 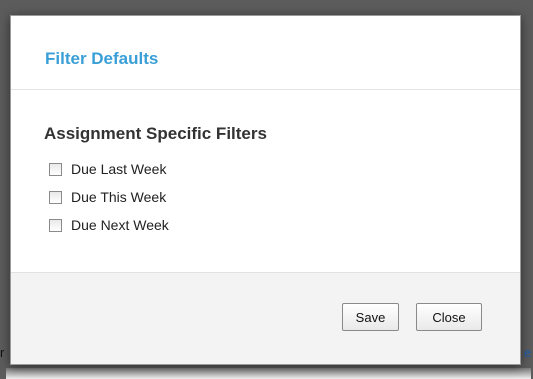 What do you see at coordinates (268, 373) in the screenshot?
I see `dialog-shadow` at bounding box center [268, 373].